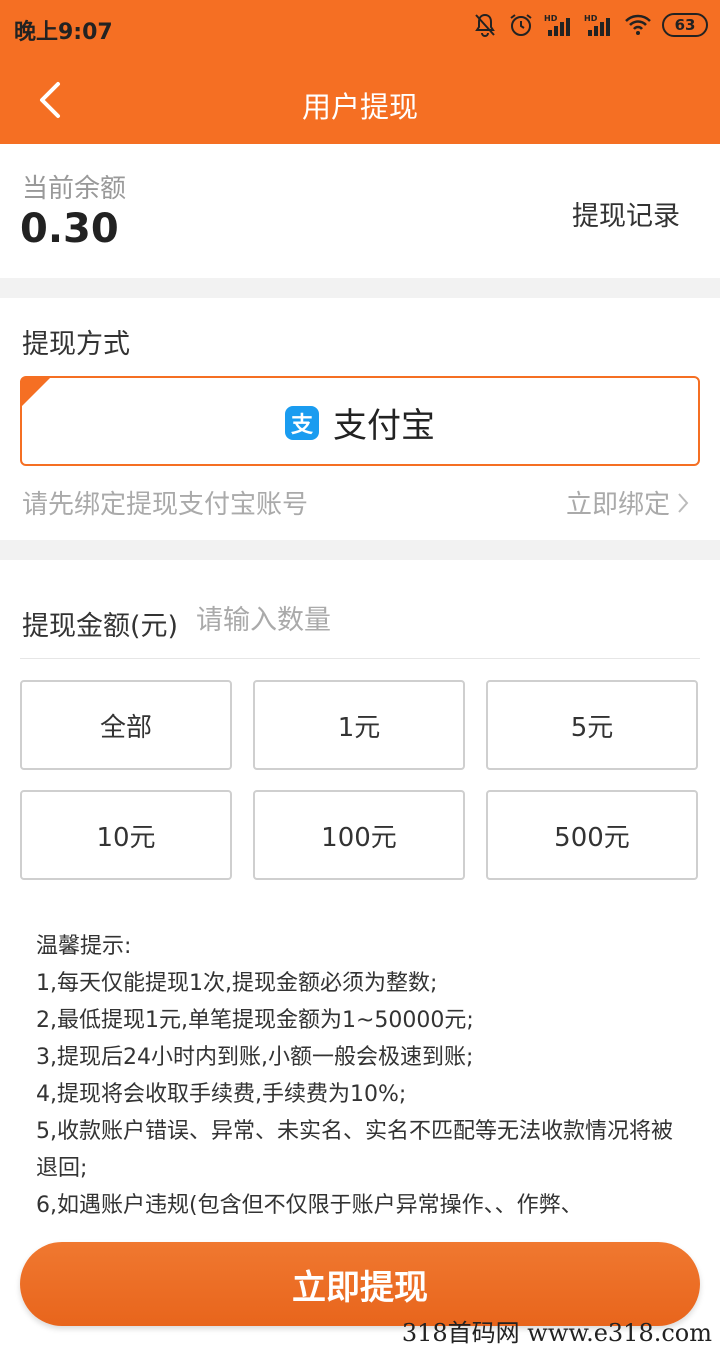 This screenshot has width=720, height=1352. What do you see at coordinates (638, 25) in the screenshot?
I see `wifi-icon` at bounding box center [638, 25].